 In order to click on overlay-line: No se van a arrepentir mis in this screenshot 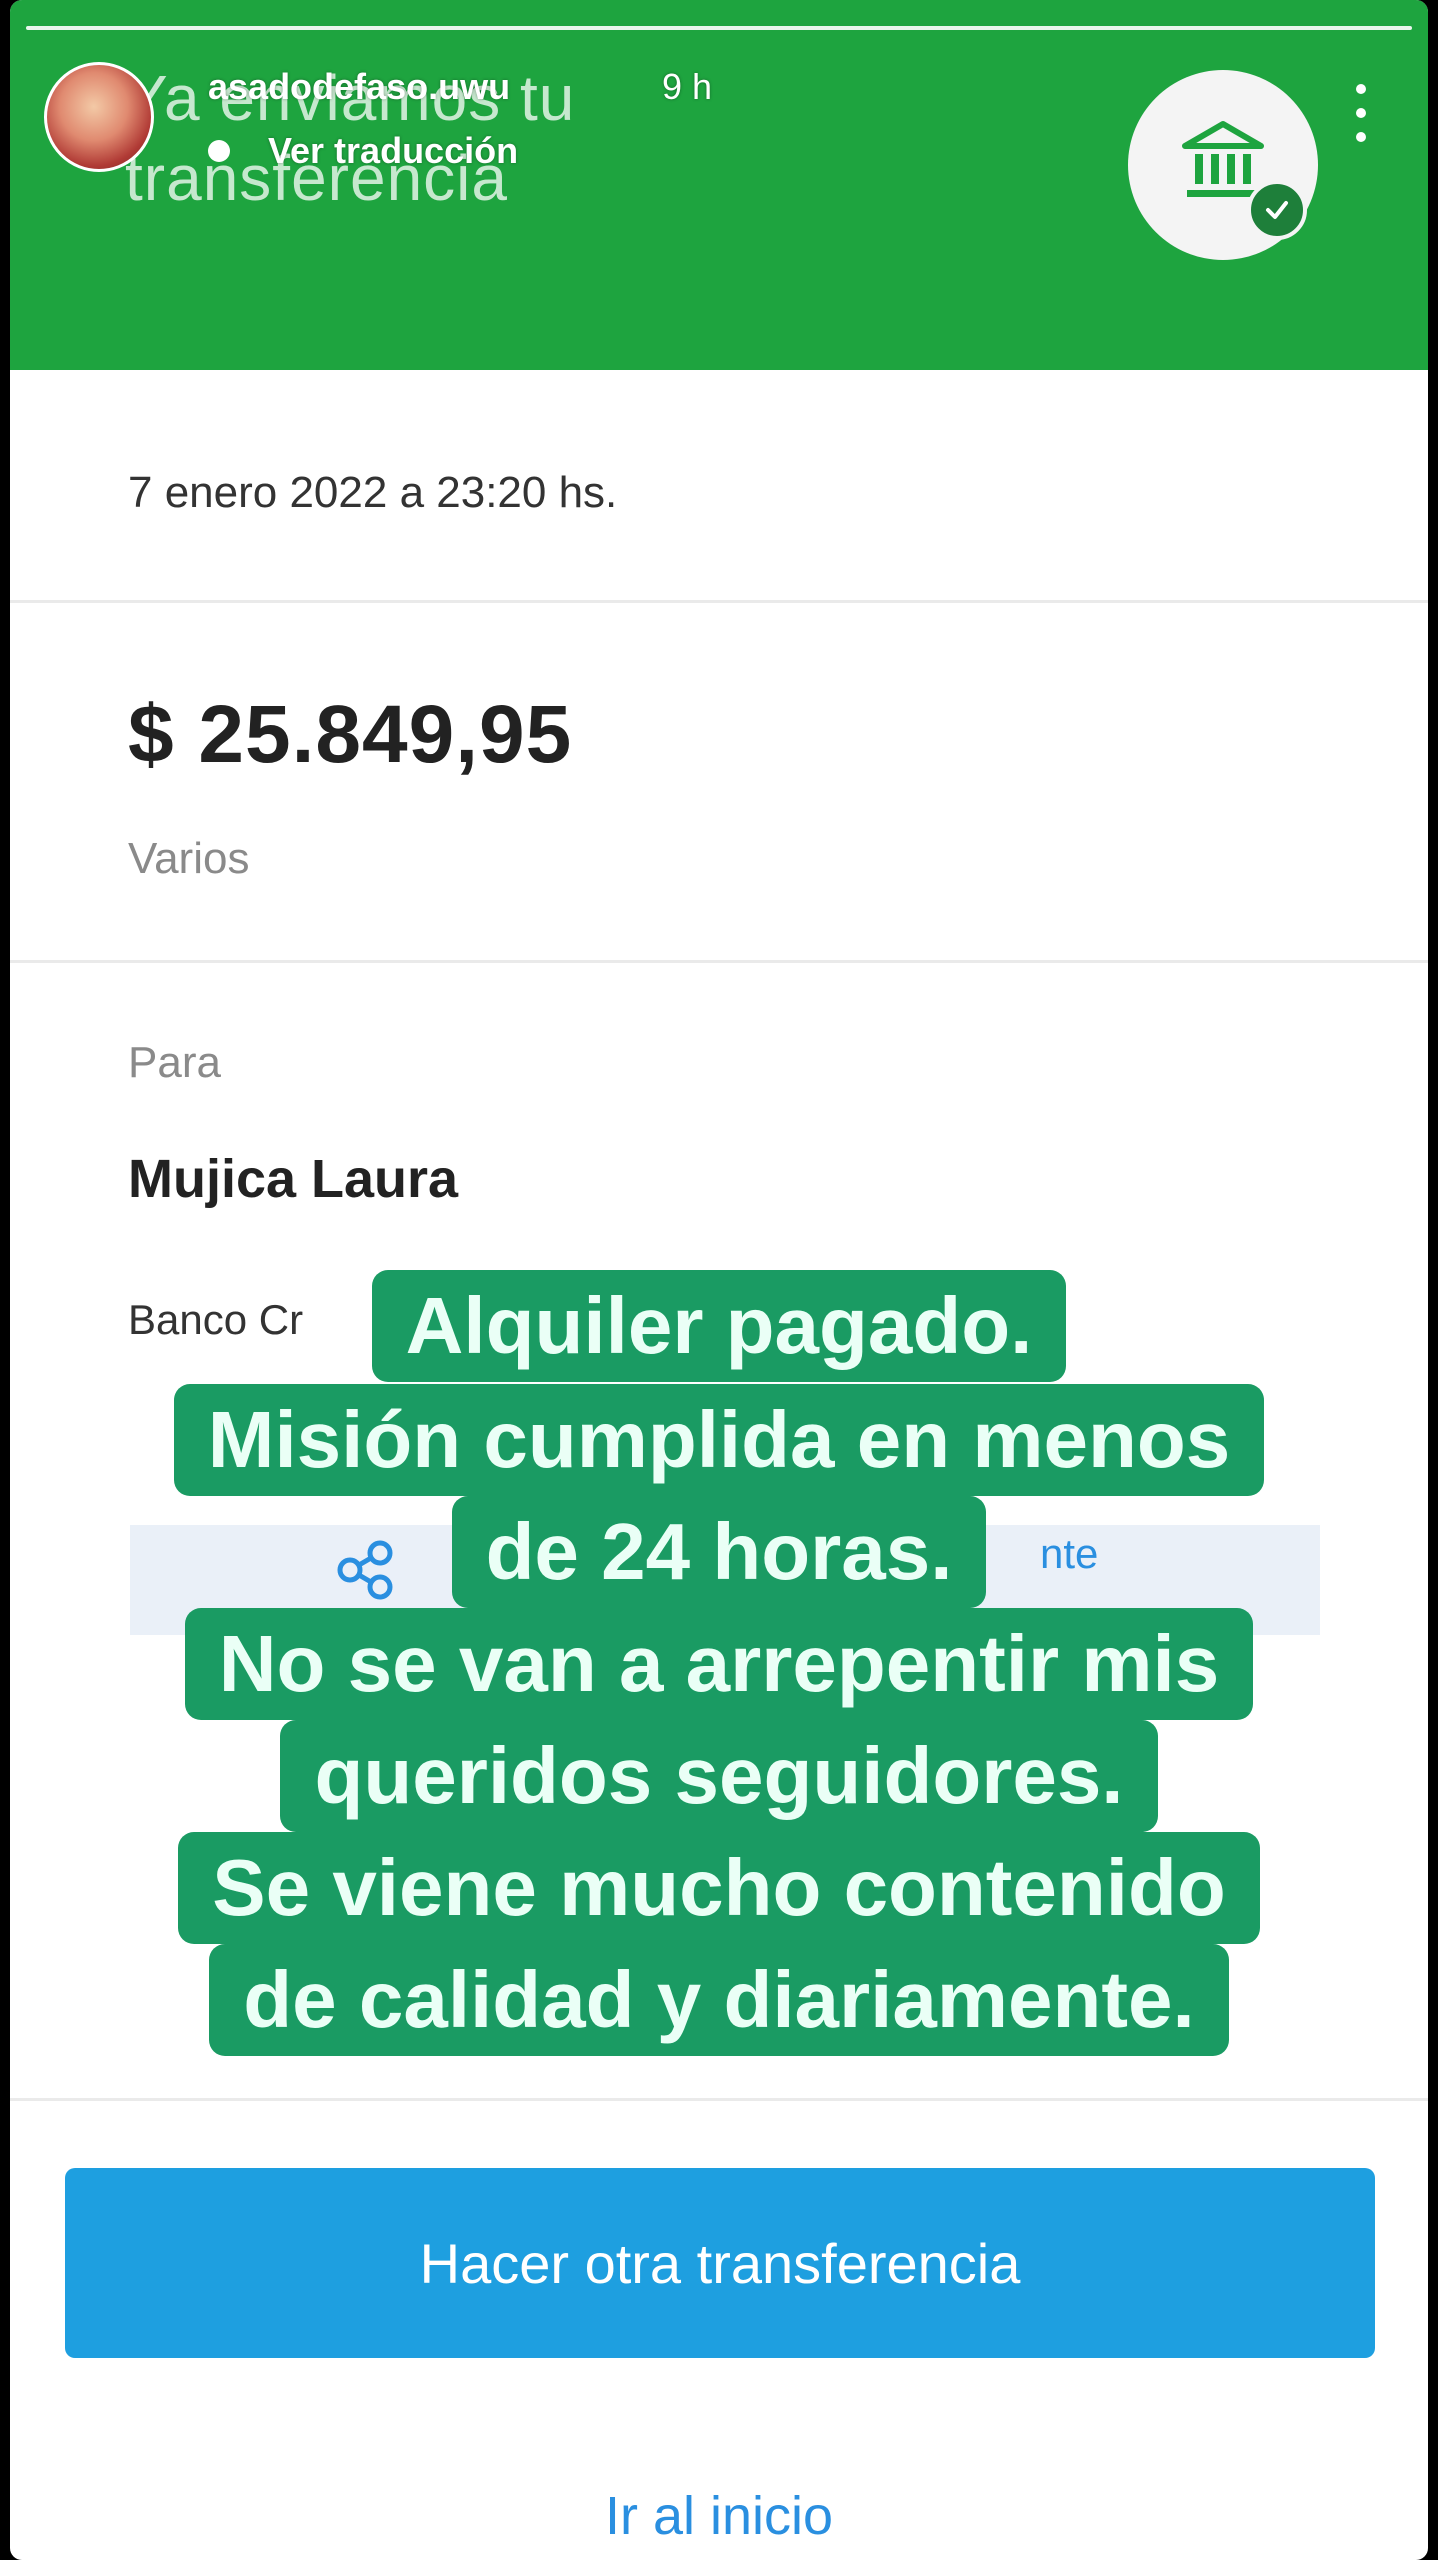, I will do `click(719, 1664)`.